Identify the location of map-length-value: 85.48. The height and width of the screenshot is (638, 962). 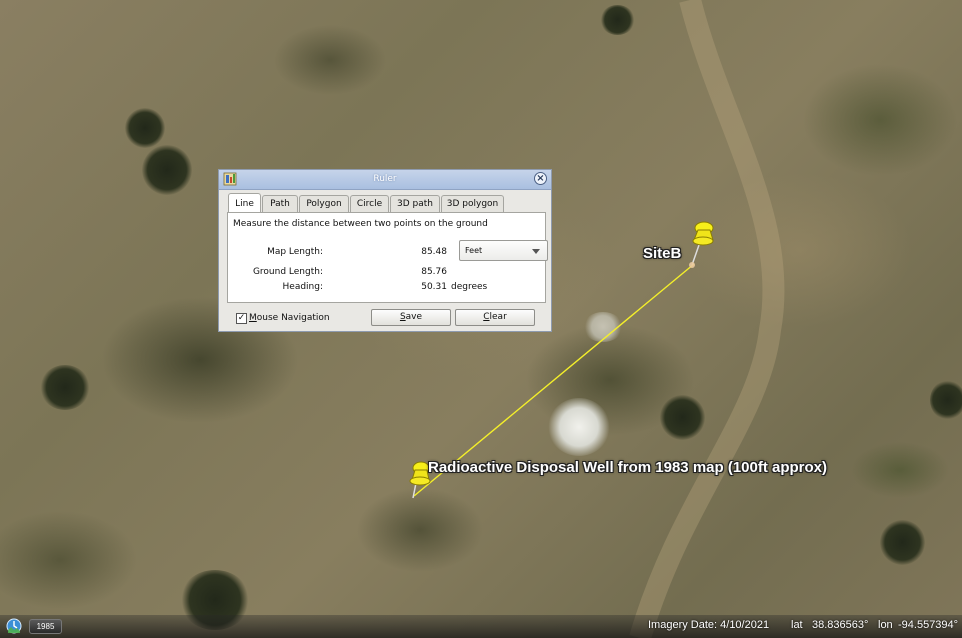
(434, 252).